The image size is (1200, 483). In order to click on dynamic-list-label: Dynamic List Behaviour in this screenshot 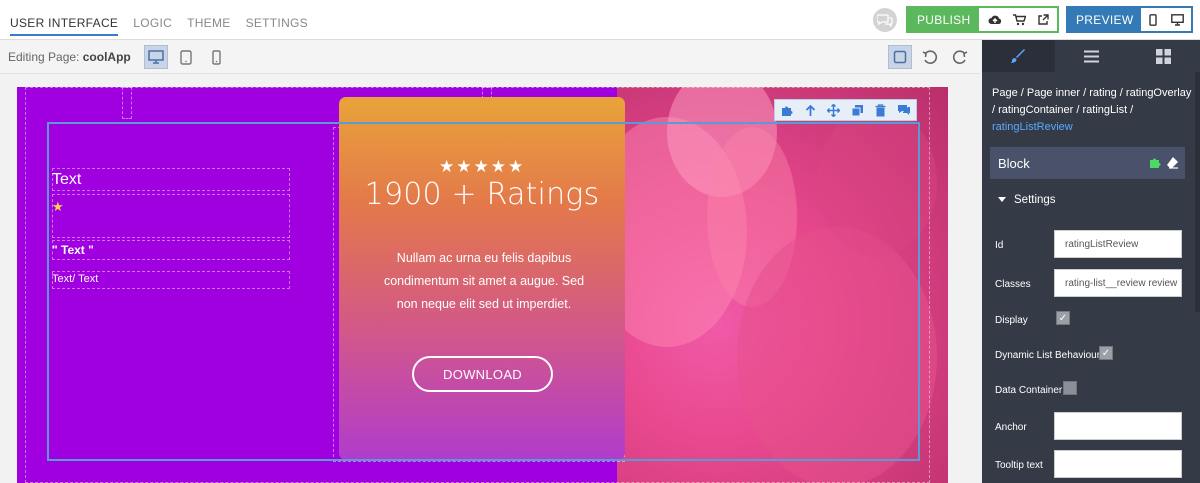, I will do `click(1048, 355)`.